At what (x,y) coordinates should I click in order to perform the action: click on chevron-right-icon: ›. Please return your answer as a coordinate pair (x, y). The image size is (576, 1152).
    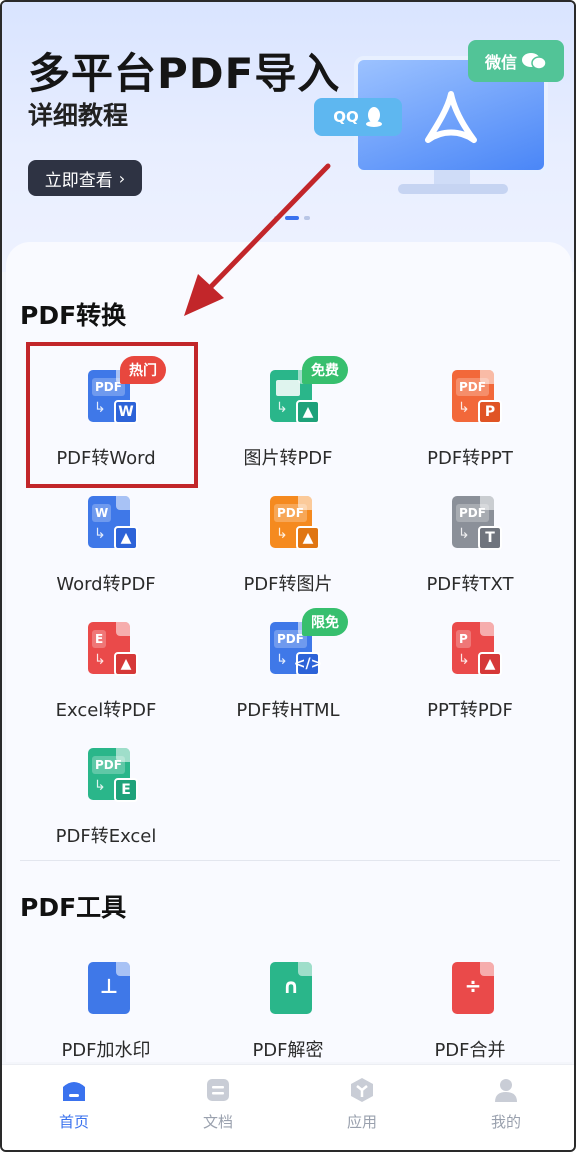
    Looking at the image, I should click on (122, 178).